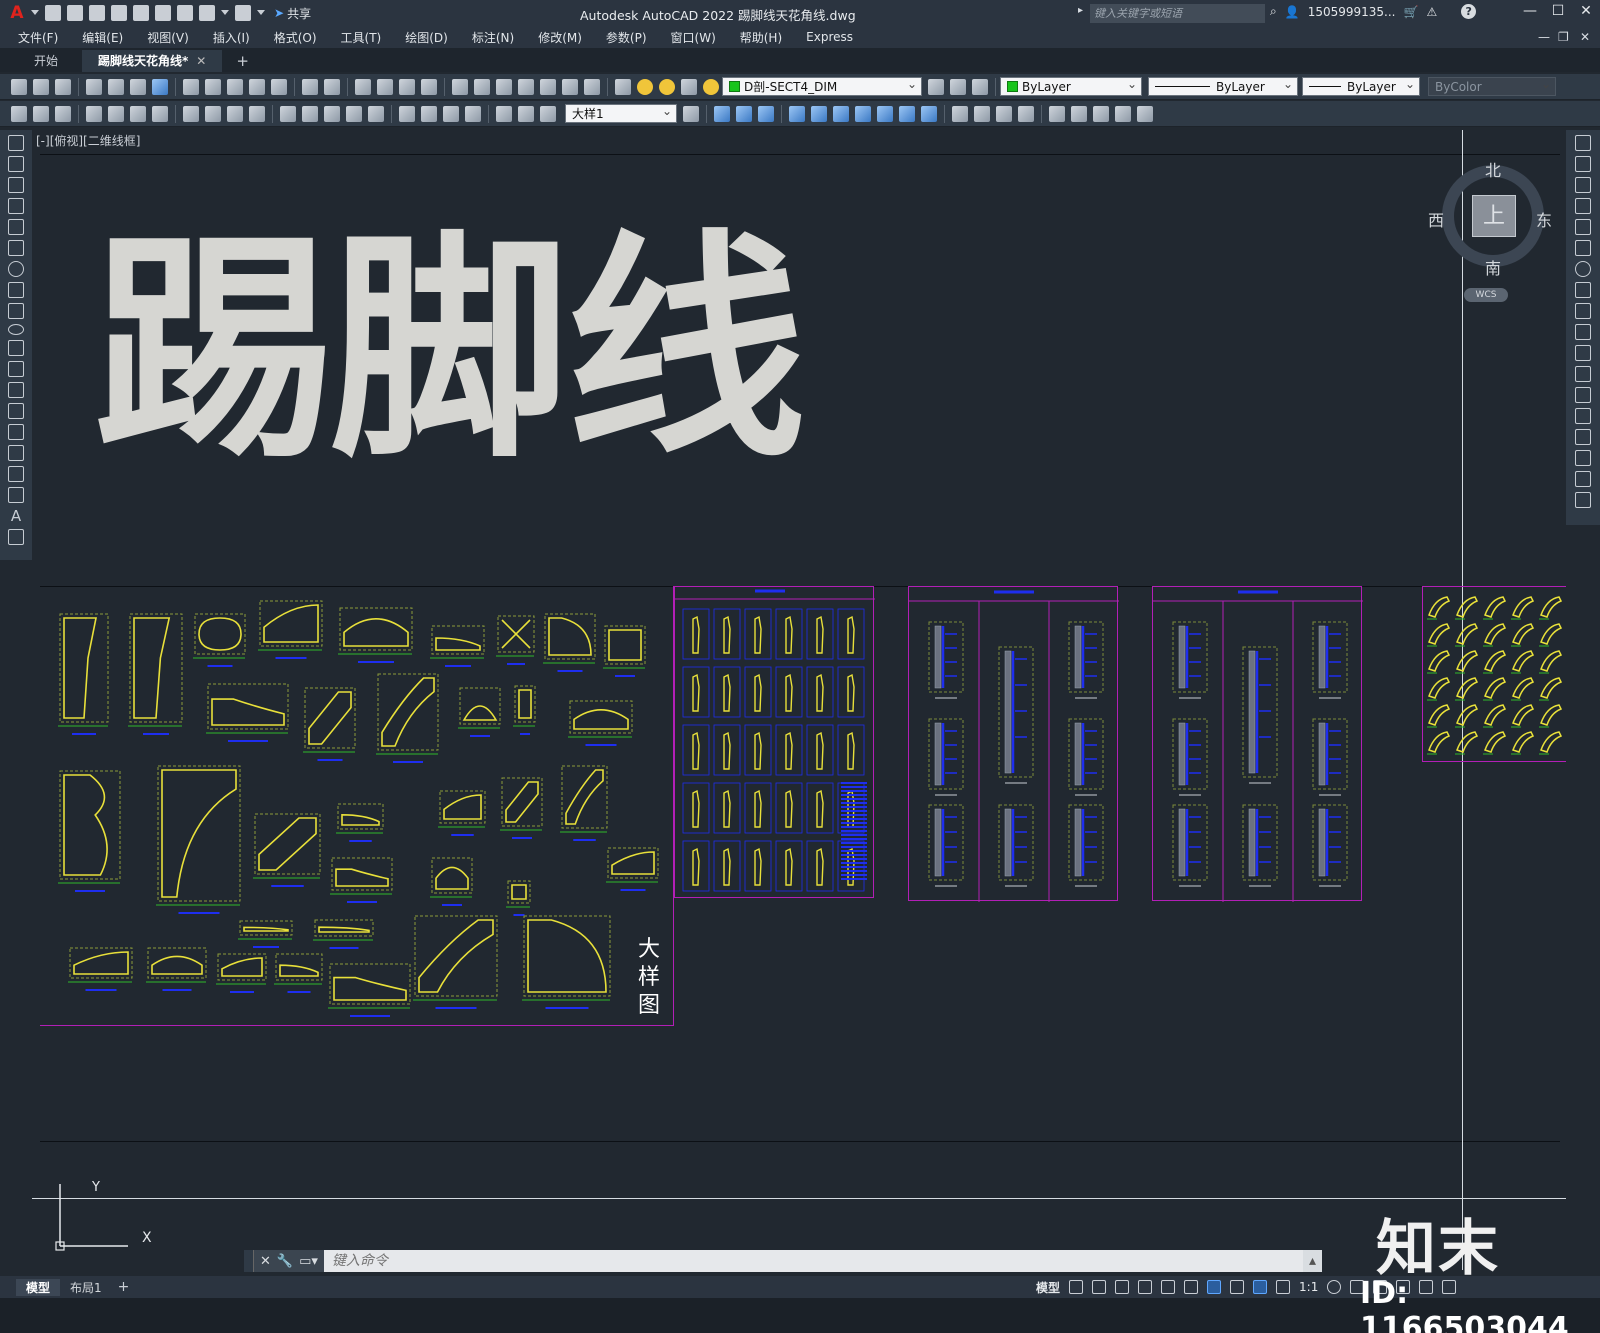 The height and width of the screenshot is (1333, 1600). What do you see at coordinates (429, 113) in the screenshot?
I see `center-mark-icon` at bounding box center [429, 113].